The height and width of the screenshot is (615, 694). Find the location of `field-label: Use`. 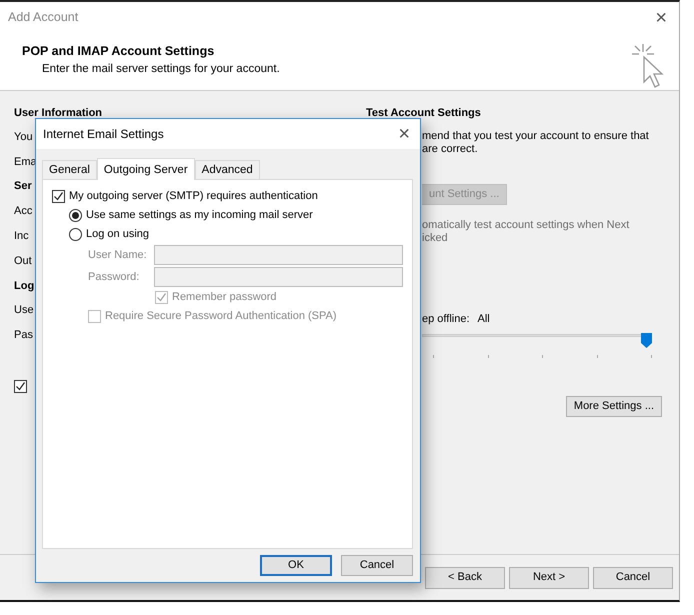

field-label: Use is located at coordinates (24, 310).